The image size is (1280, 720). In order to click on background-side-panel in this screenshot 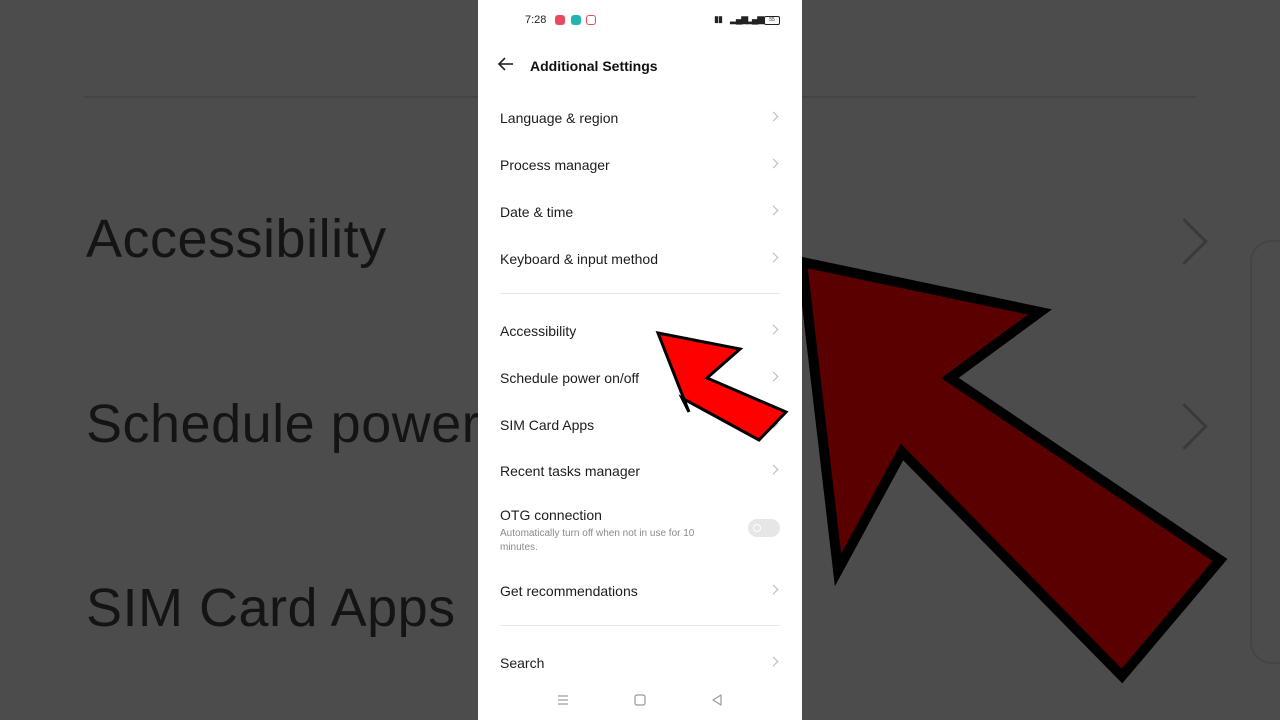, I will do `click(1265, 452)`.